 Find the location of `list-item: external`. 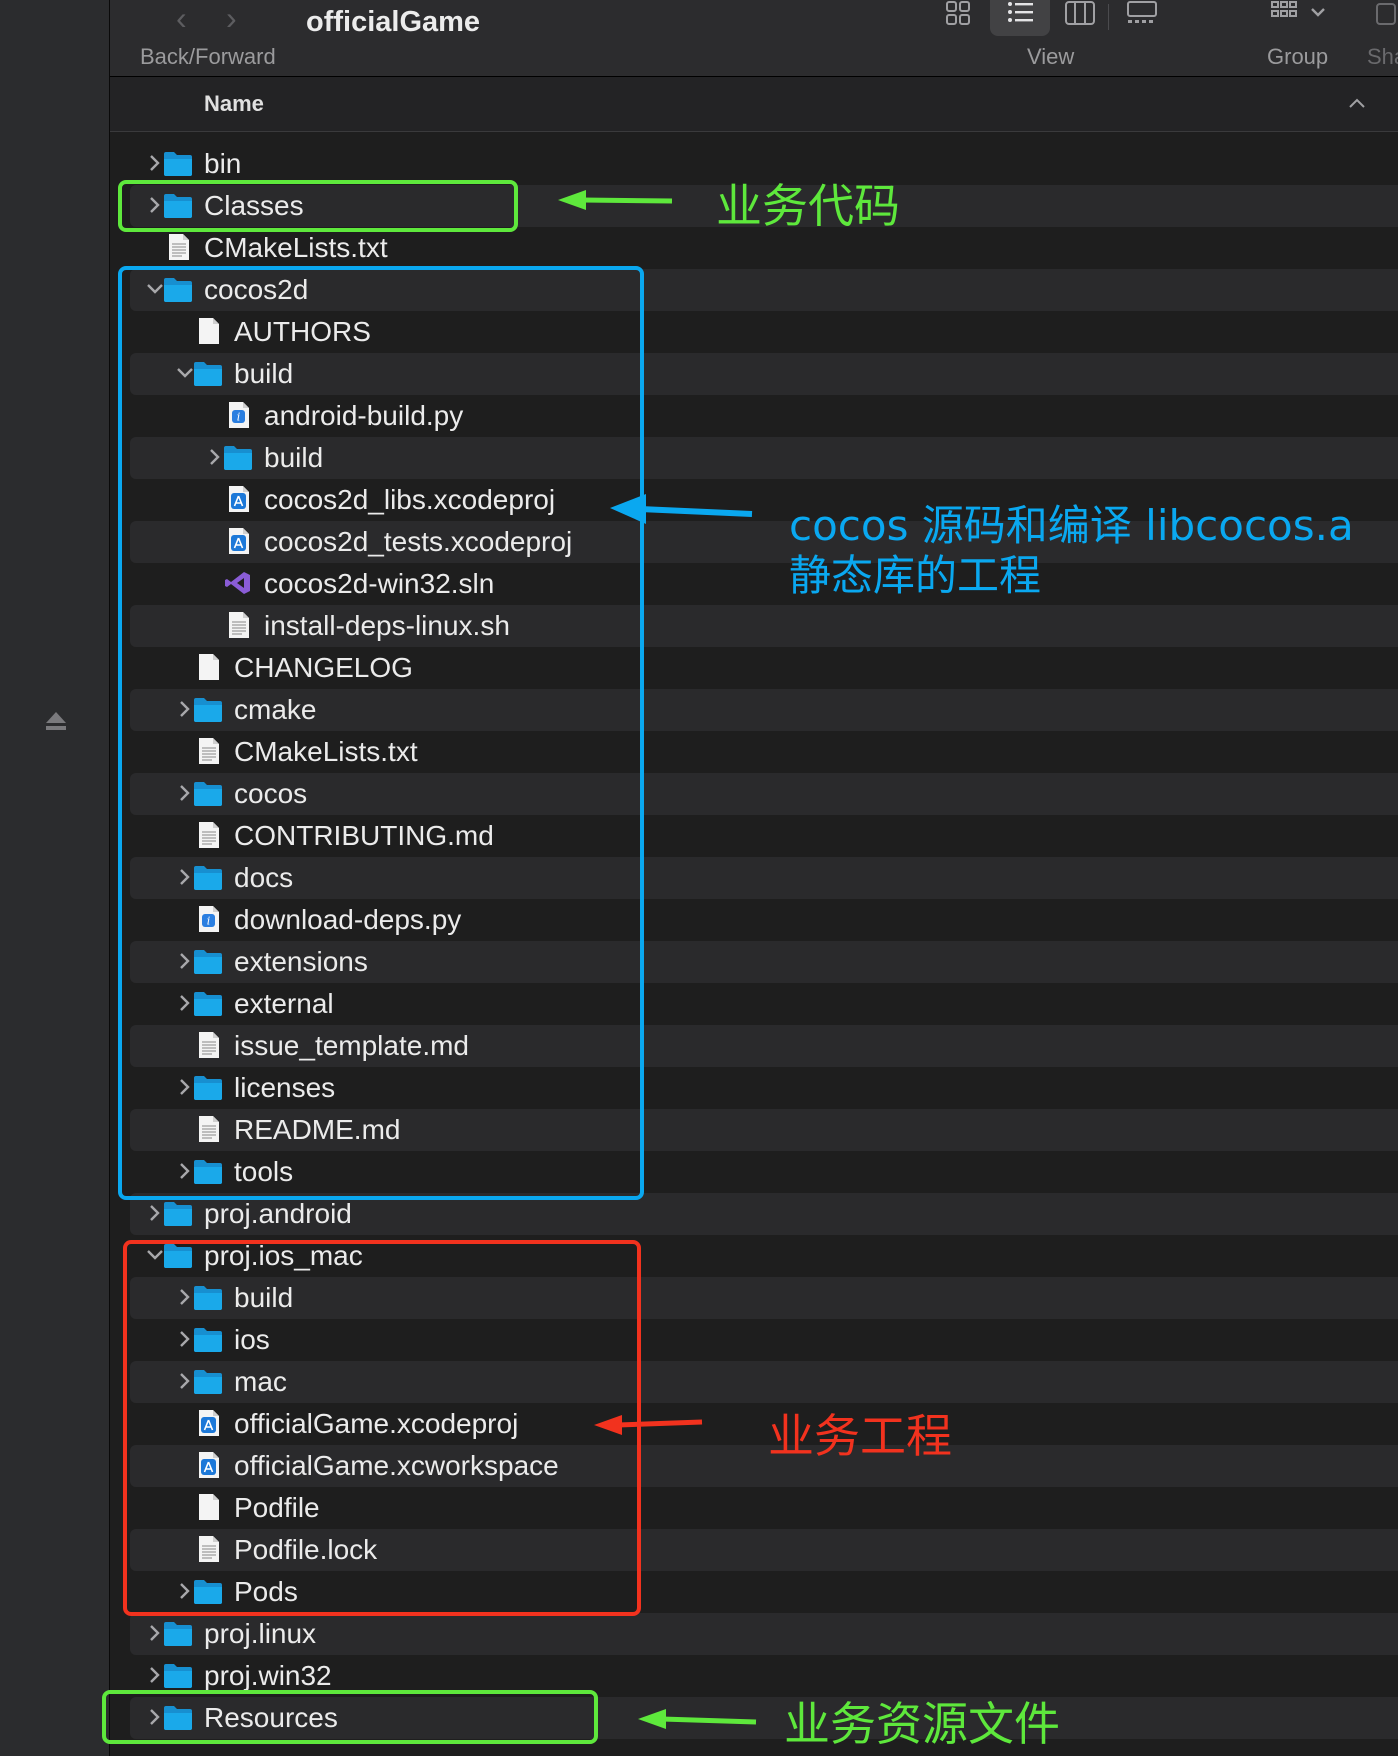

list-item: external is located at coordinates (754, 1004).